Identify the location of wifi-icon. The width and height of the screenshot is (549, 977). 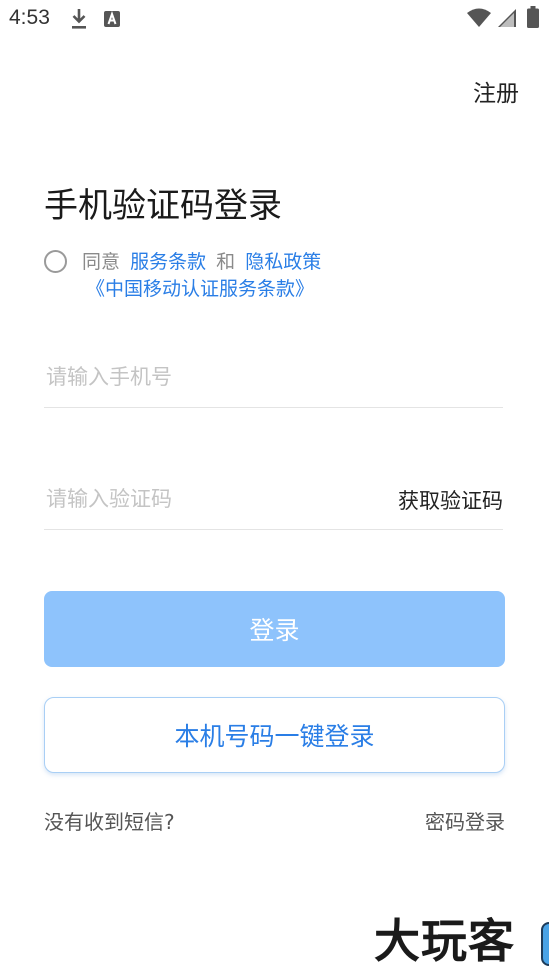
(479, 17).